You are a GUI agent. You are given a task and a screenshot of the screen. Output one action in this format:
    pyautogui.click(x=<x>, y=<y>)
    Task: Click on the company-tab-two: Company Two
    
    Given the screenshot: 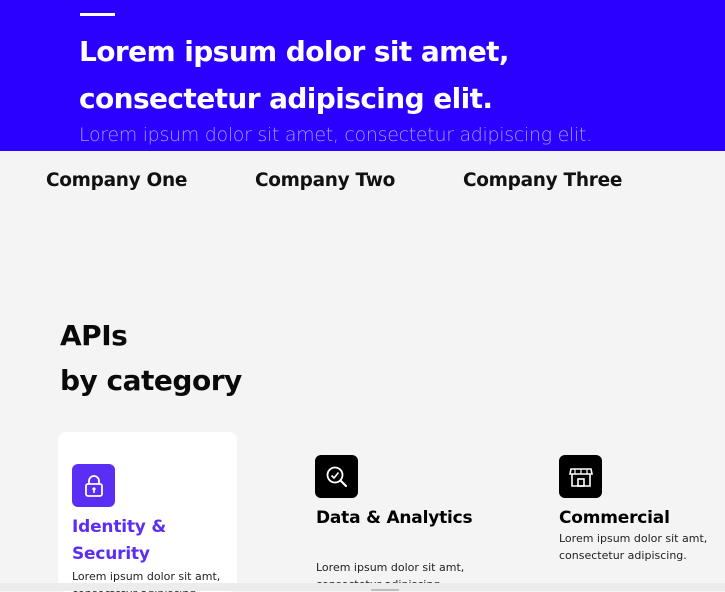 What is the action you would take?
    pyautogui.click(x=325, y=180)
    